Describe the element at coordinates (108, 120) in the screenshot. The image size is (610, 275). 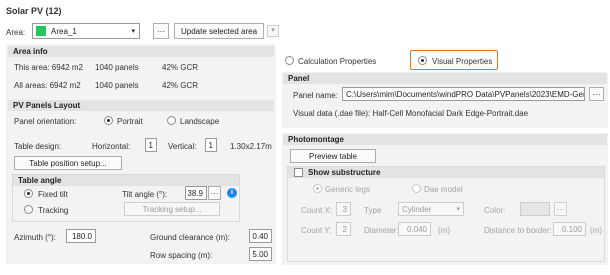
I see `portrait-radio` at that location.